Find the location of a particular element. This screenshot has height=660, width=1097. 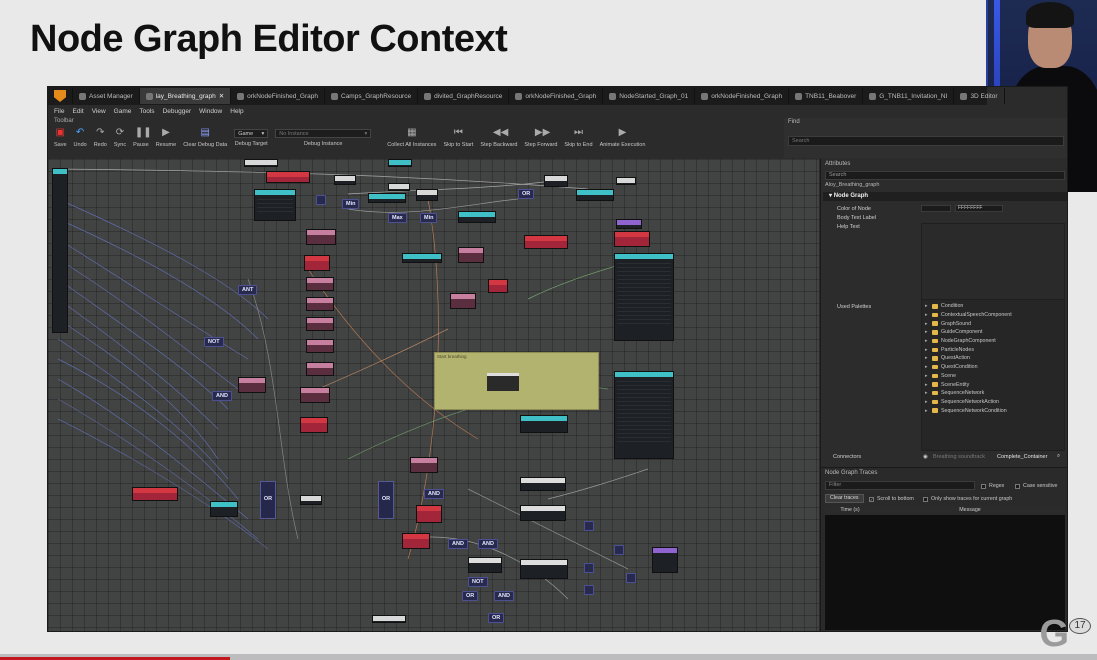

tab-asset-manager: Asset Manager is located at coordinates (106, 96).